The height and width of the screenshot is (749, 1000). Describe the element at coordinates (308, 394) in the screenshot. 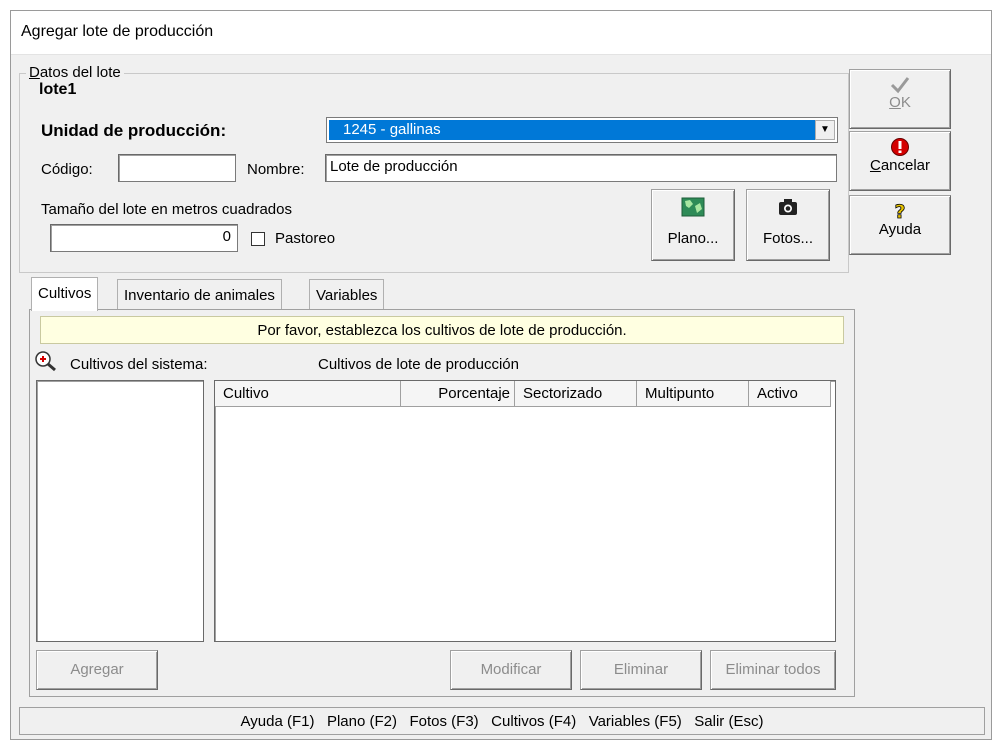

I see `column-header-cultivo: Cultivo` at that location.